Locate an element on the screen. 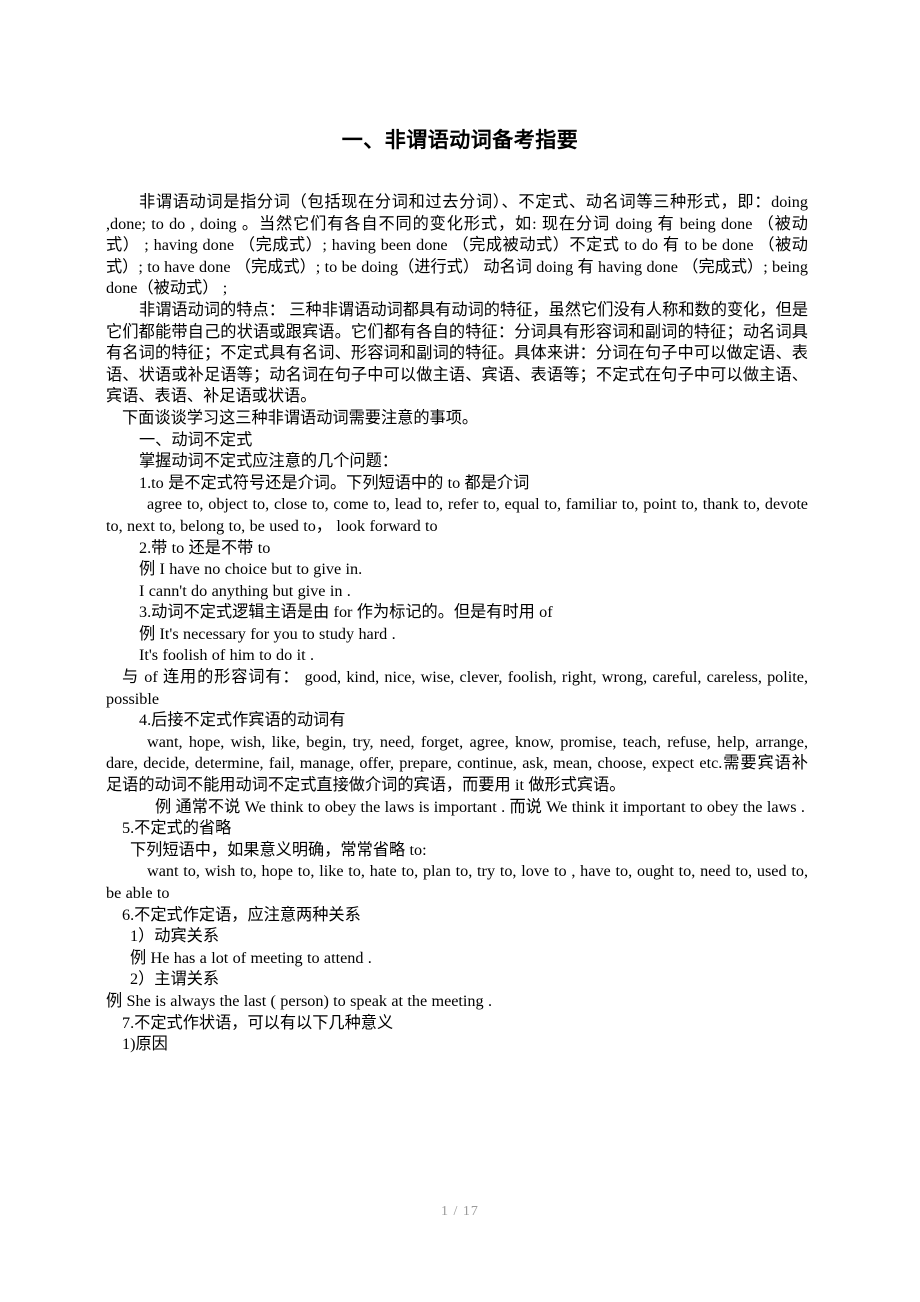 This screenshot has height=1302, width=920. item-2-example-1: 例 I have no choice but to give in. is located at coordinates (251, 569).